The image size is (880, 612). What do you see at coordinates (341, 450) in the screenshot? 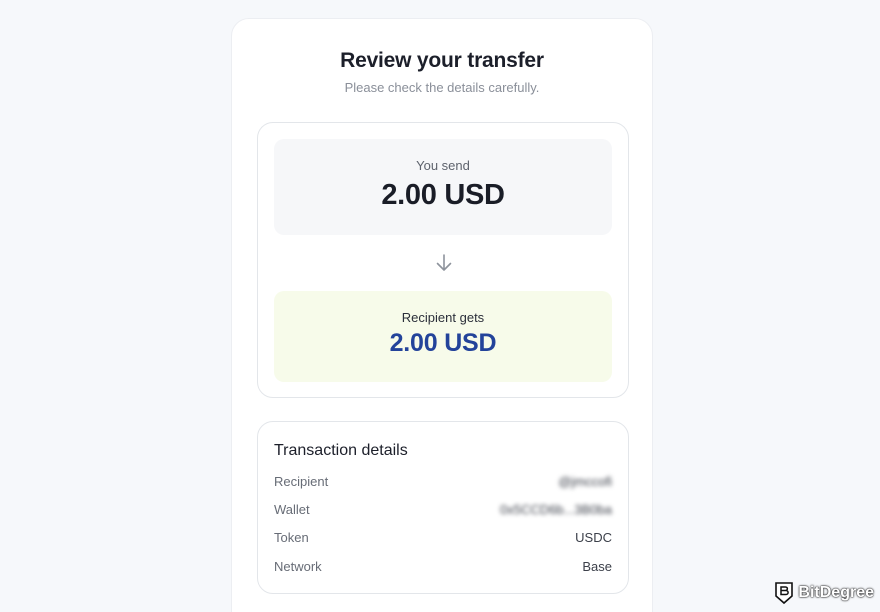
I see `details-title: Transaction details` at bounding box center [341, 450].